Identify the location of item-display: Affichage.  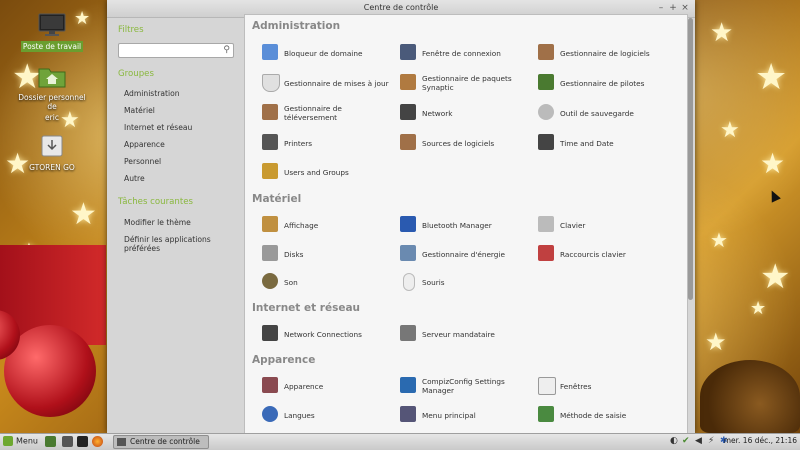
(321, 225).